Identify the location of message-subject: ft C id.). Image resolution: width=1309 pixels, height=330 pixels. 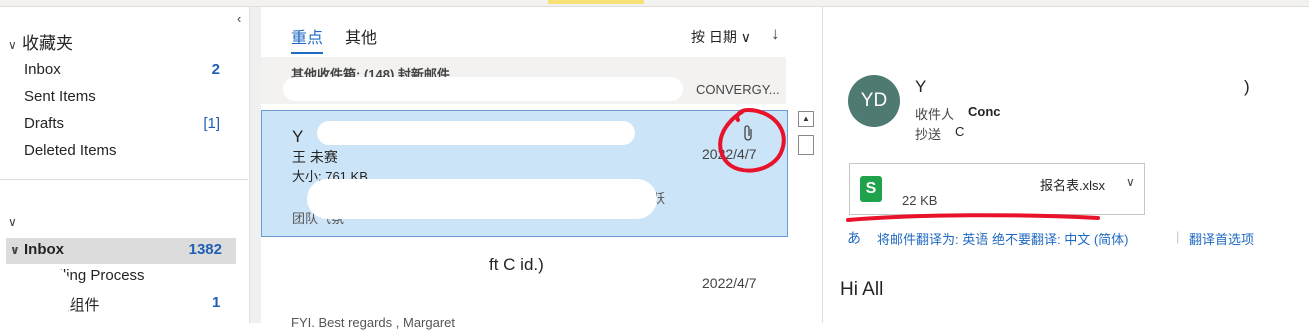
(516, 264).